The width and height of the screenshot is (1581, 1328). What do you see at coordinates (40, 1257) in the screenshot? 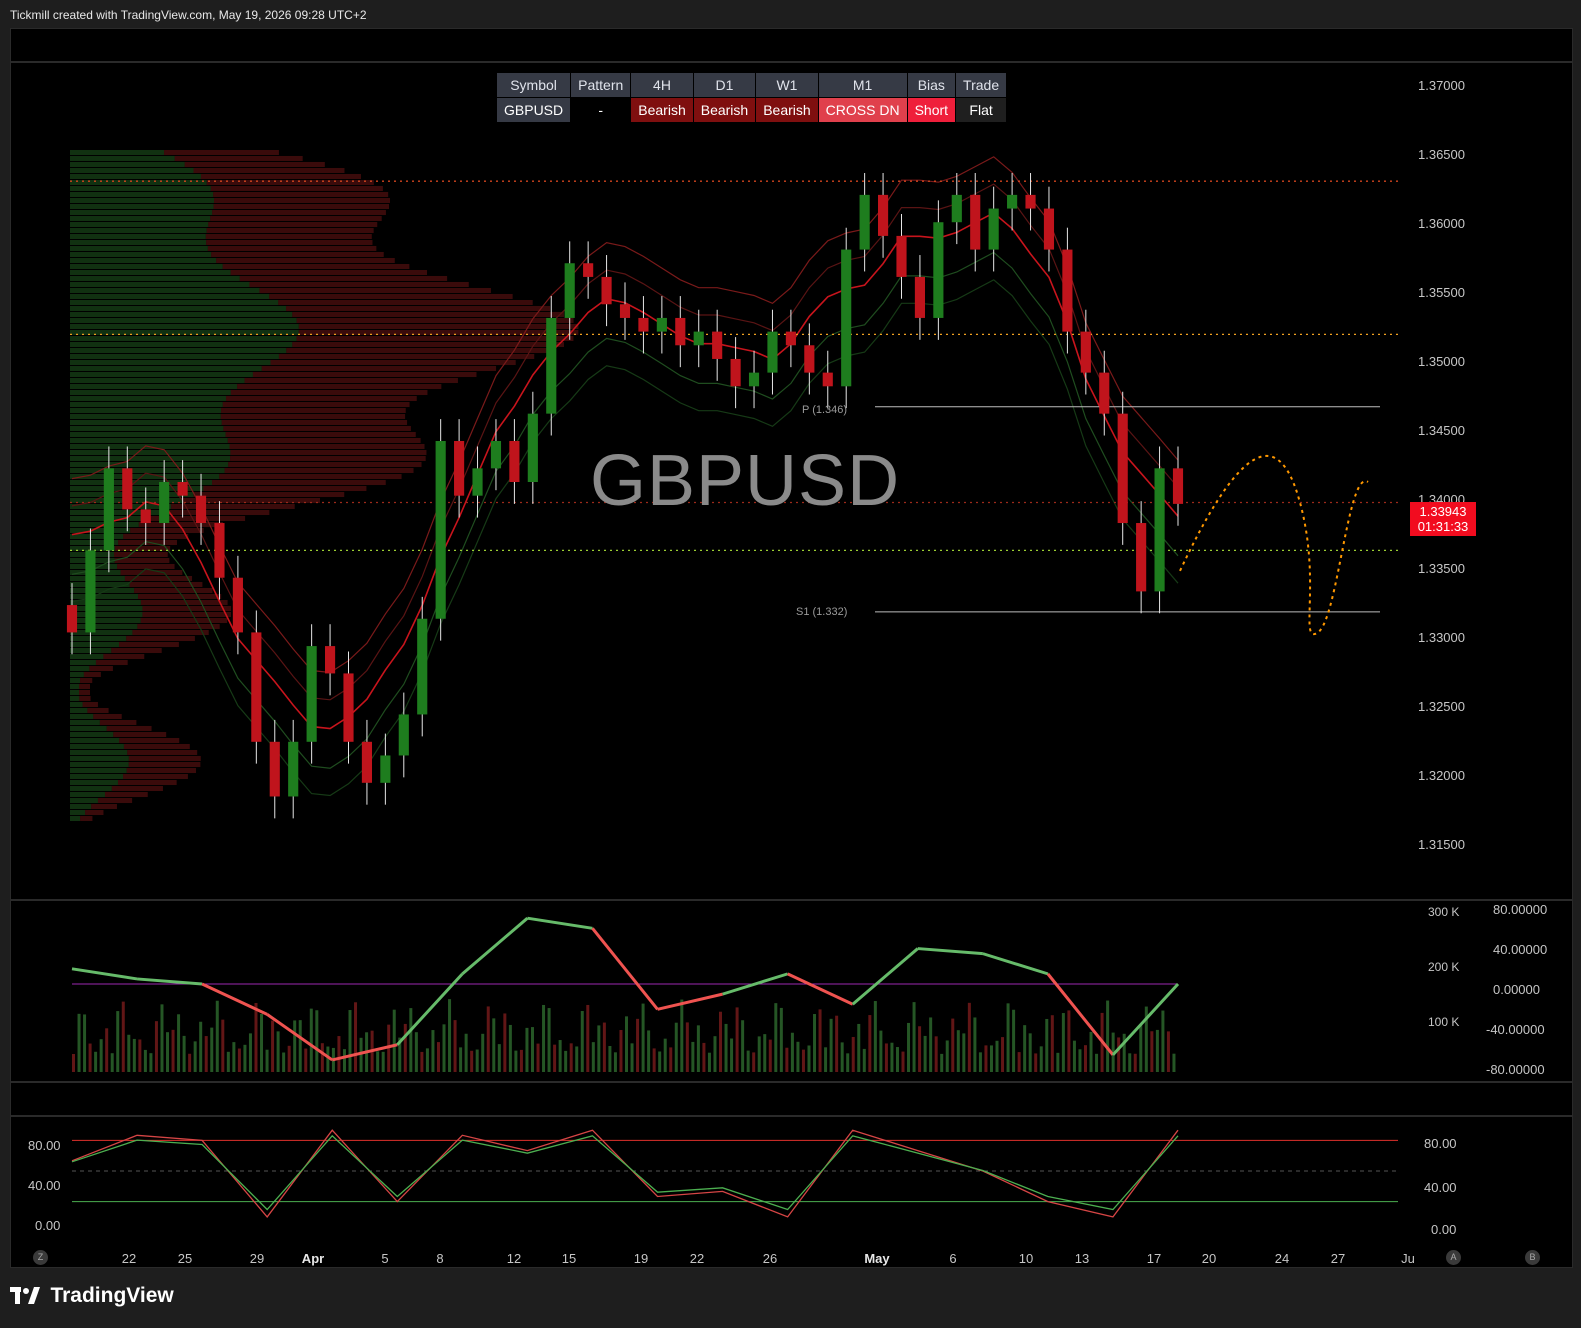
I see `timezone-button: Z` at bounding box center [40, 1257].